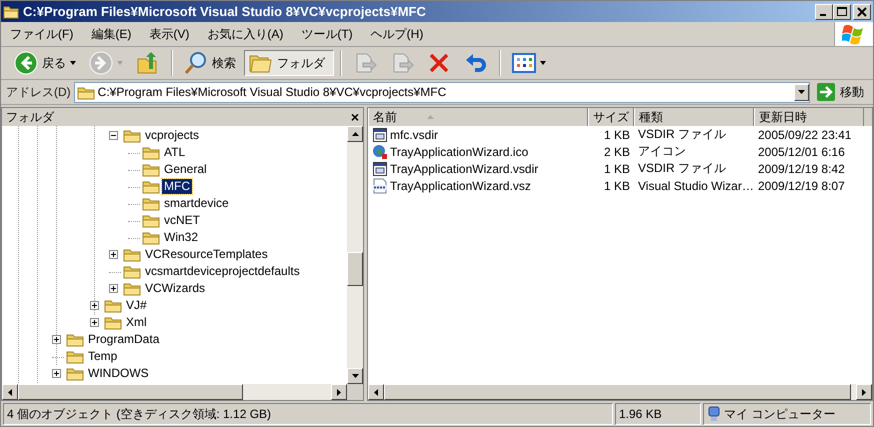  What do you see at coordinates (380, 152) in the screenshot?
I see `globe-file-icon` at bounding box center [380, 152].